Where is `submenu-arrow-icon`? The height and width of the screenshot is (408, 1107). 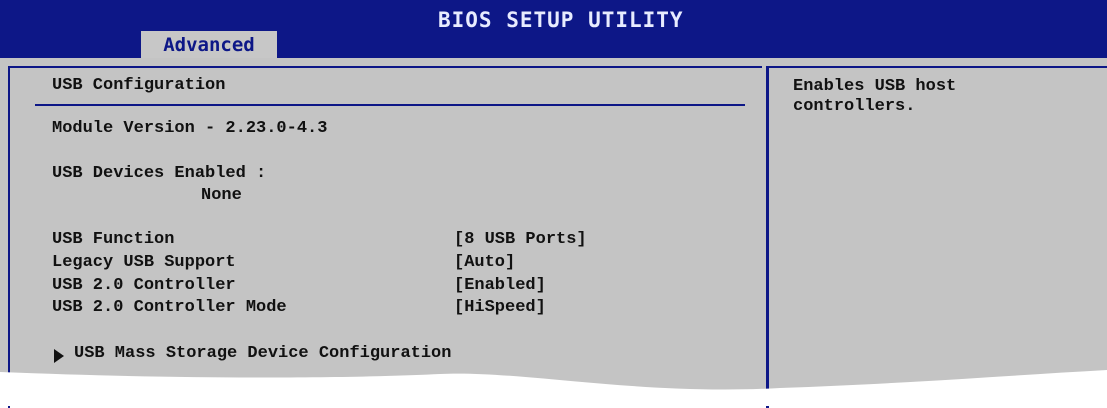
submenu-arrow-icon is located at coordinates (59, 356).